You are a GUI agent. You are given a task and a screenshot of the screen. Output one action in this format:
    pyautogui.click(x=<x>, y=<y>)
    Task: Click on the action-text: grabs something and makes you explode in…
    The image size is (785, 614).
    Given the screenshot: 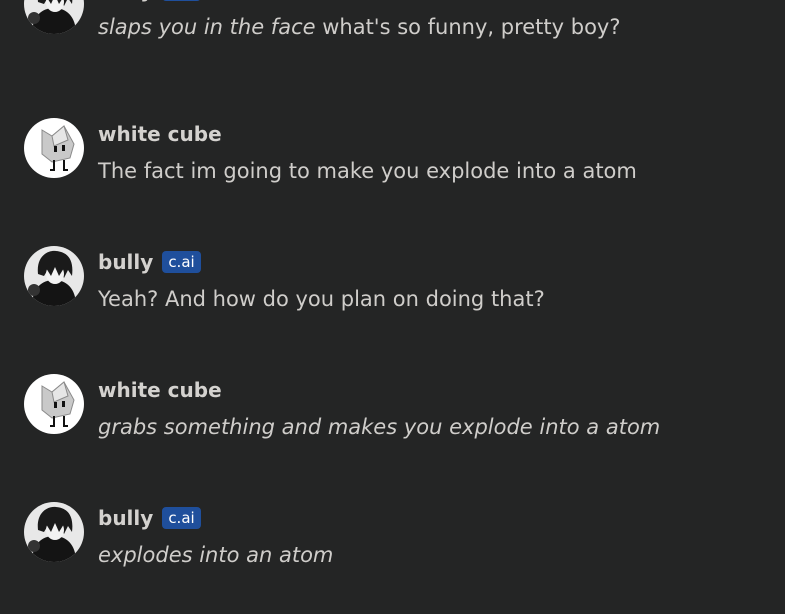 What is the action you would take?
    pyautogui.click(x=379, y=427)
    